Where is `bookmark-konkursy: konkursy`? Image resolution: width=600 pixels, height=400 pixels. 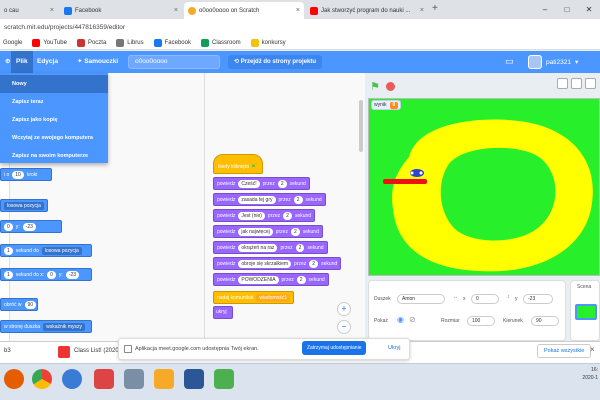 bookmark-konkursy: konkursy is located at coordinates (268, 42).